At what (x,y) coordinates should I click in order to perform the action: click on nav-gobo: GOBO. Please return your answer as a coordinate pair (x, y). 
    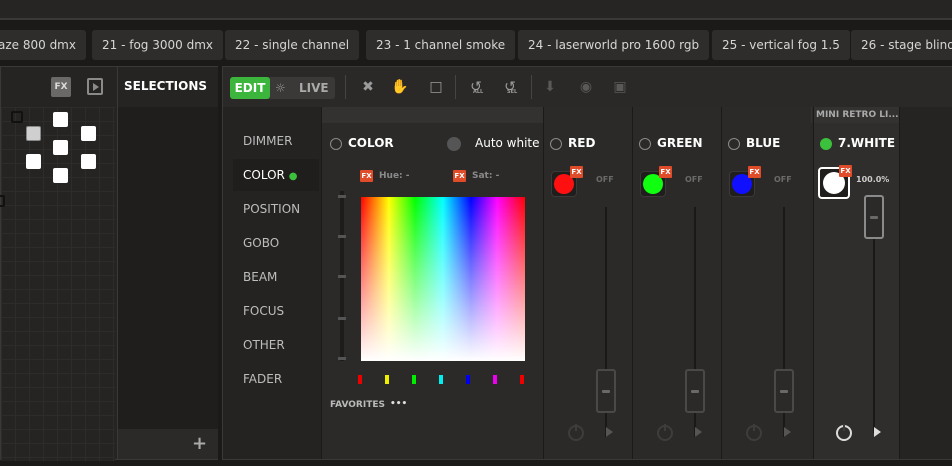
    Looking at the image, I should click on (276, 243).